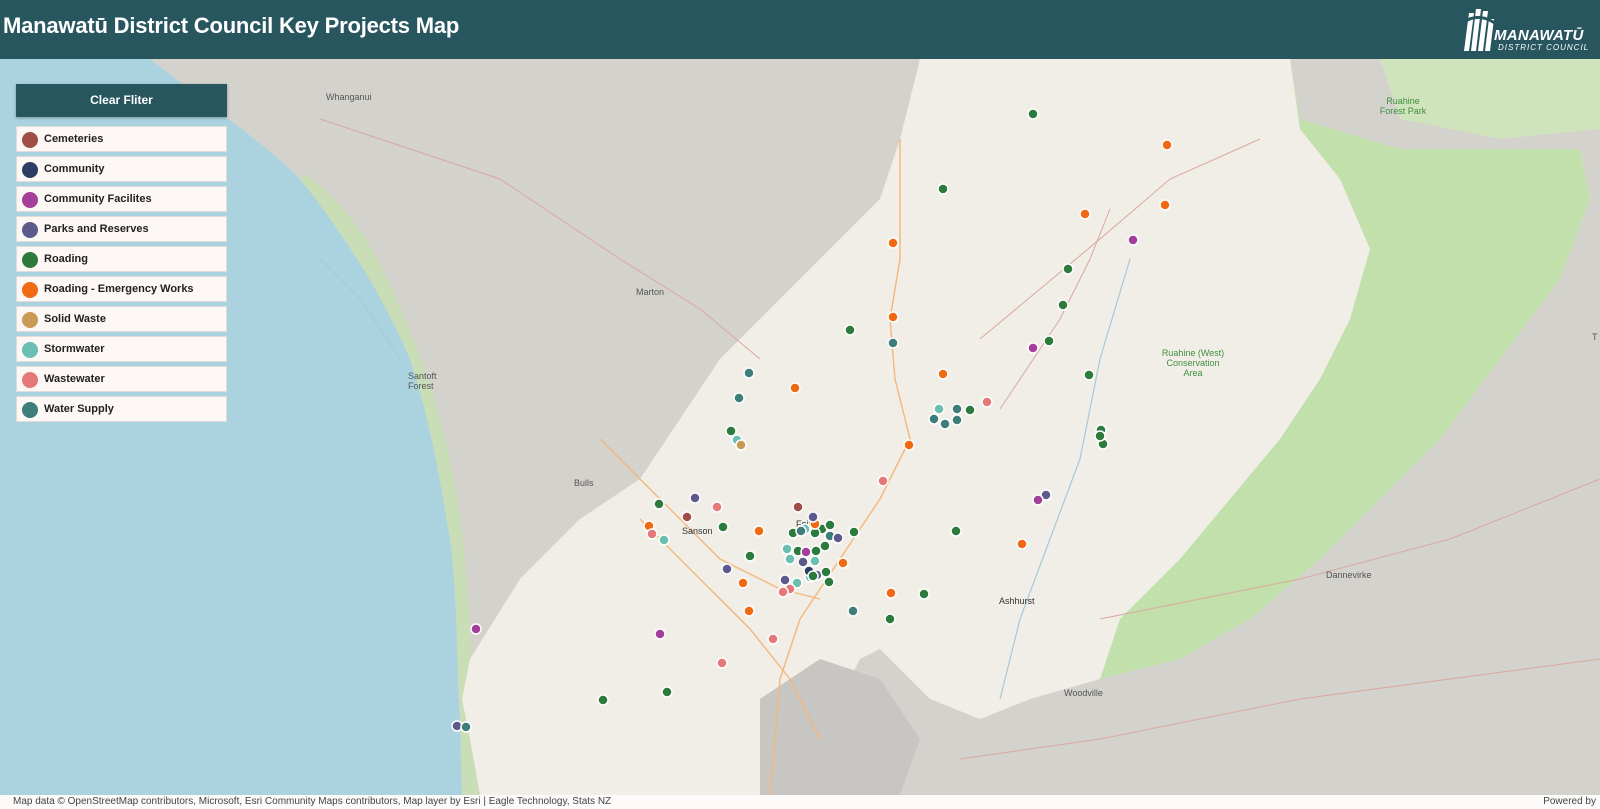 This screenshot has width=1600, height=809. I want to click on emergency-works-dot-icon, so click(30, 290).